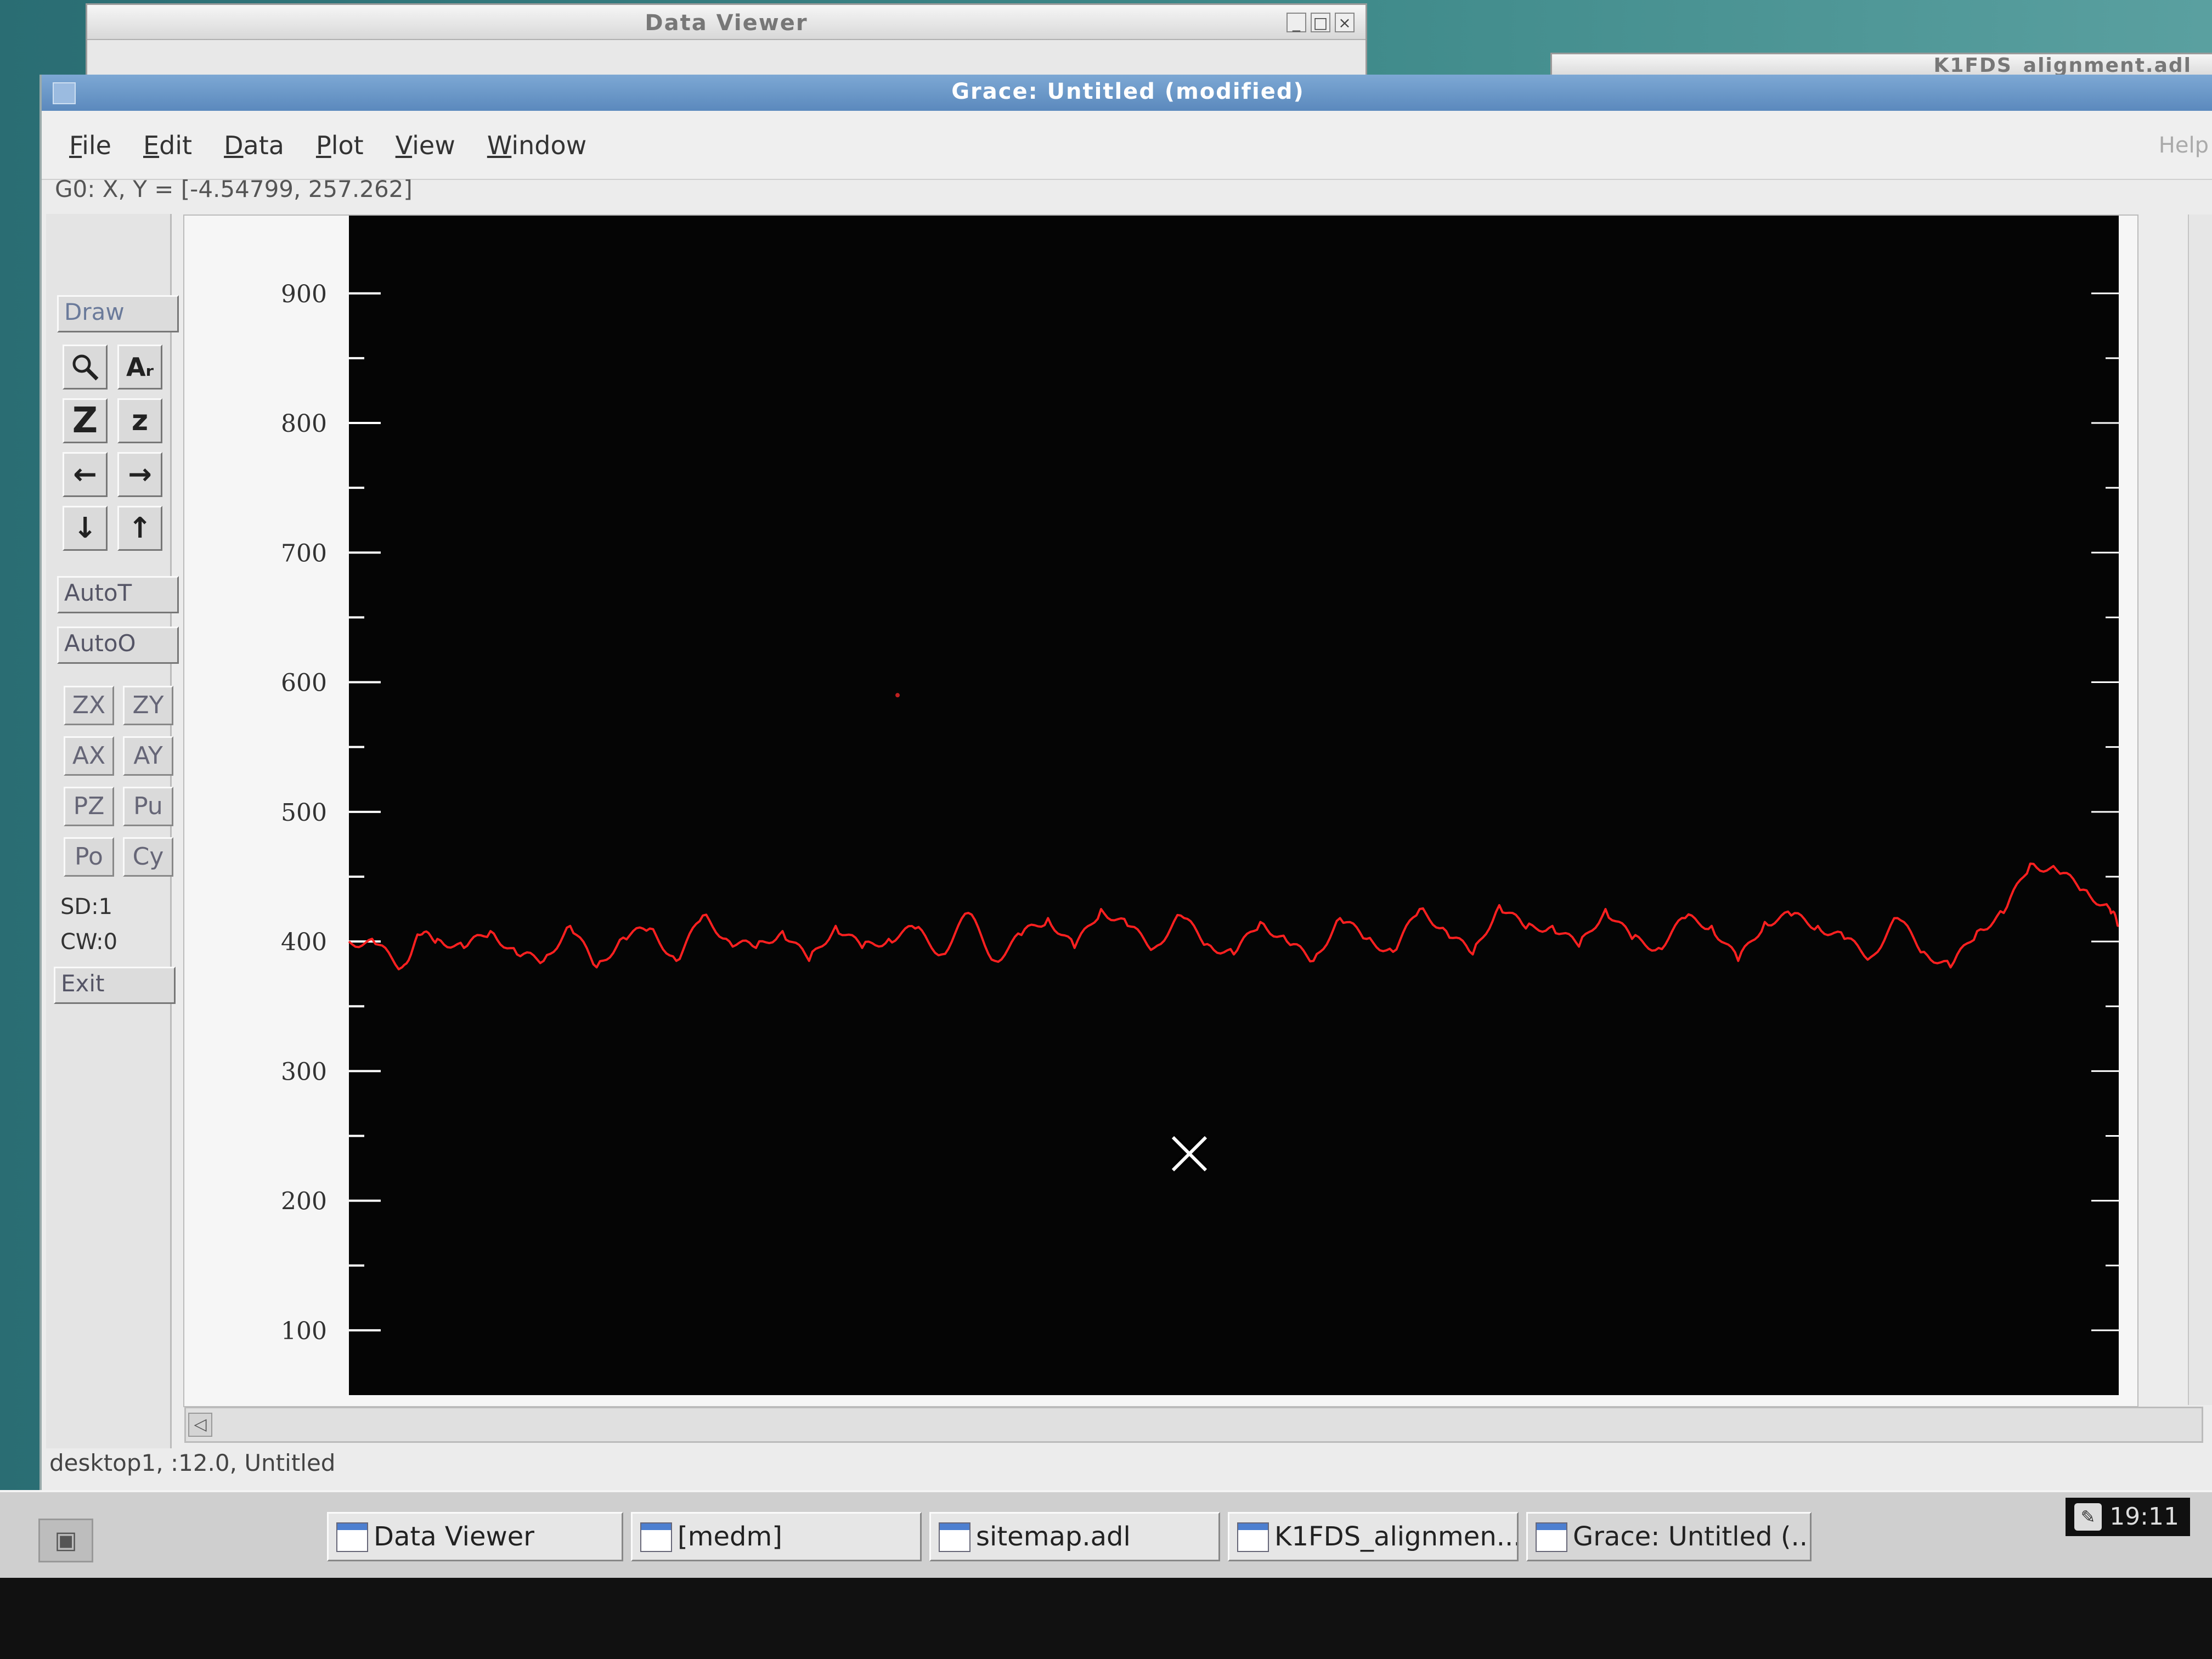 The image size is (2212, 1659). Describe the element at coordinates (537, 146) in the screenshot. I see `menu-window: Window` at that location.